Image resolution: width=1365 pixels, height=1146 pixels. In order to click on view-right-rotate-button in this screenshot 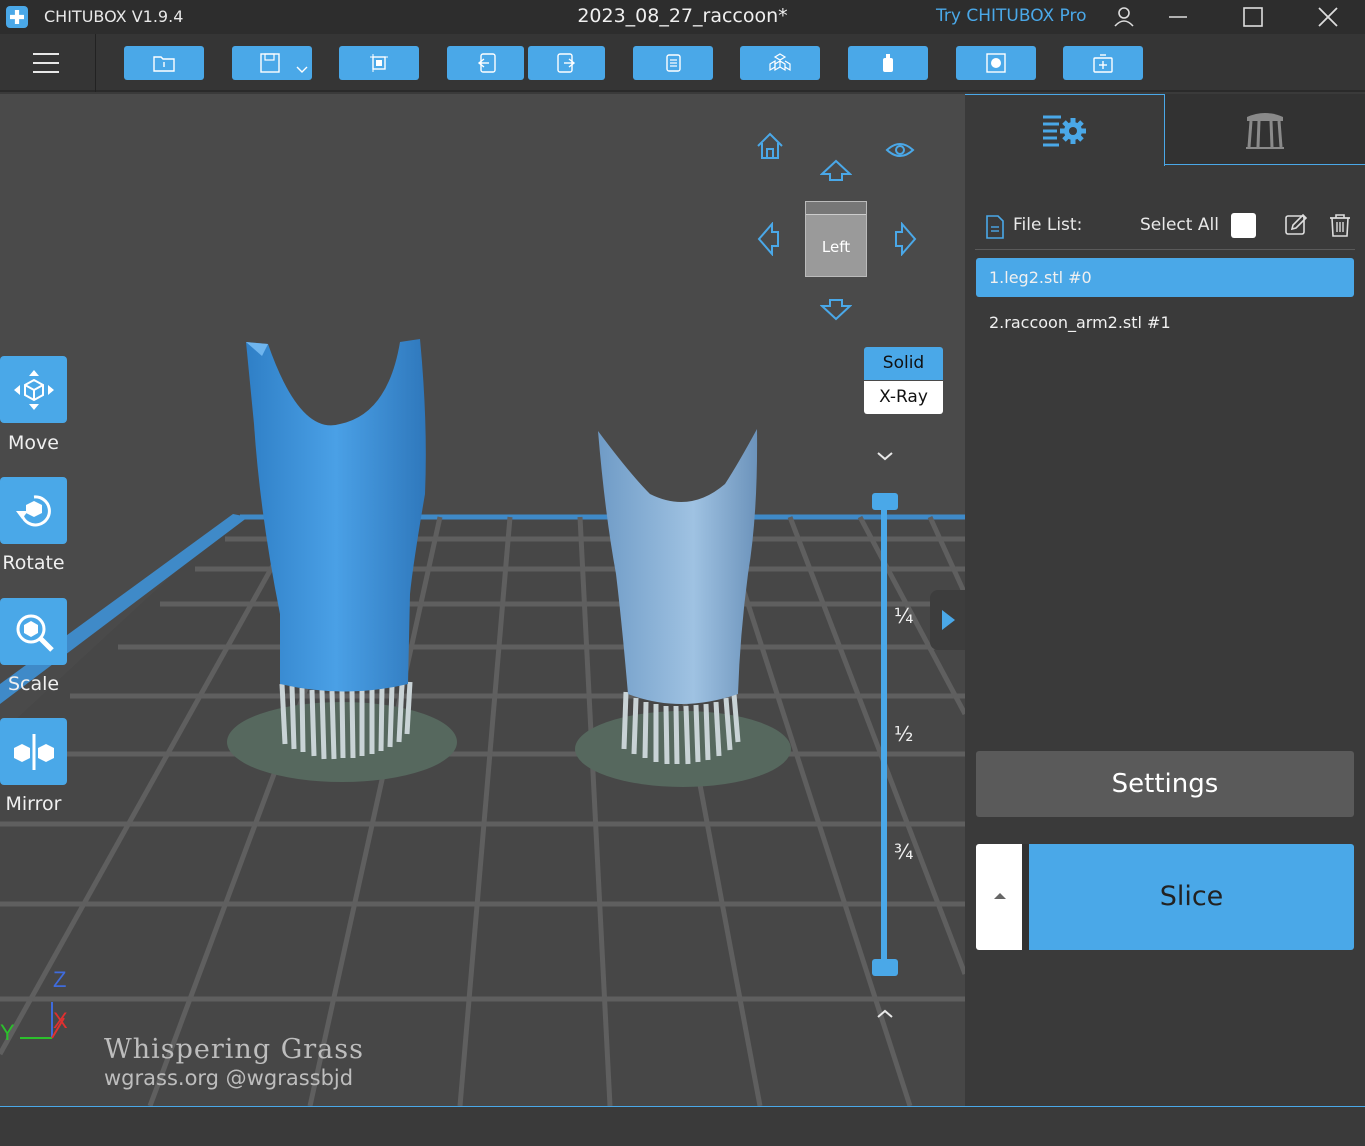, I will do `click(906, 240)`.